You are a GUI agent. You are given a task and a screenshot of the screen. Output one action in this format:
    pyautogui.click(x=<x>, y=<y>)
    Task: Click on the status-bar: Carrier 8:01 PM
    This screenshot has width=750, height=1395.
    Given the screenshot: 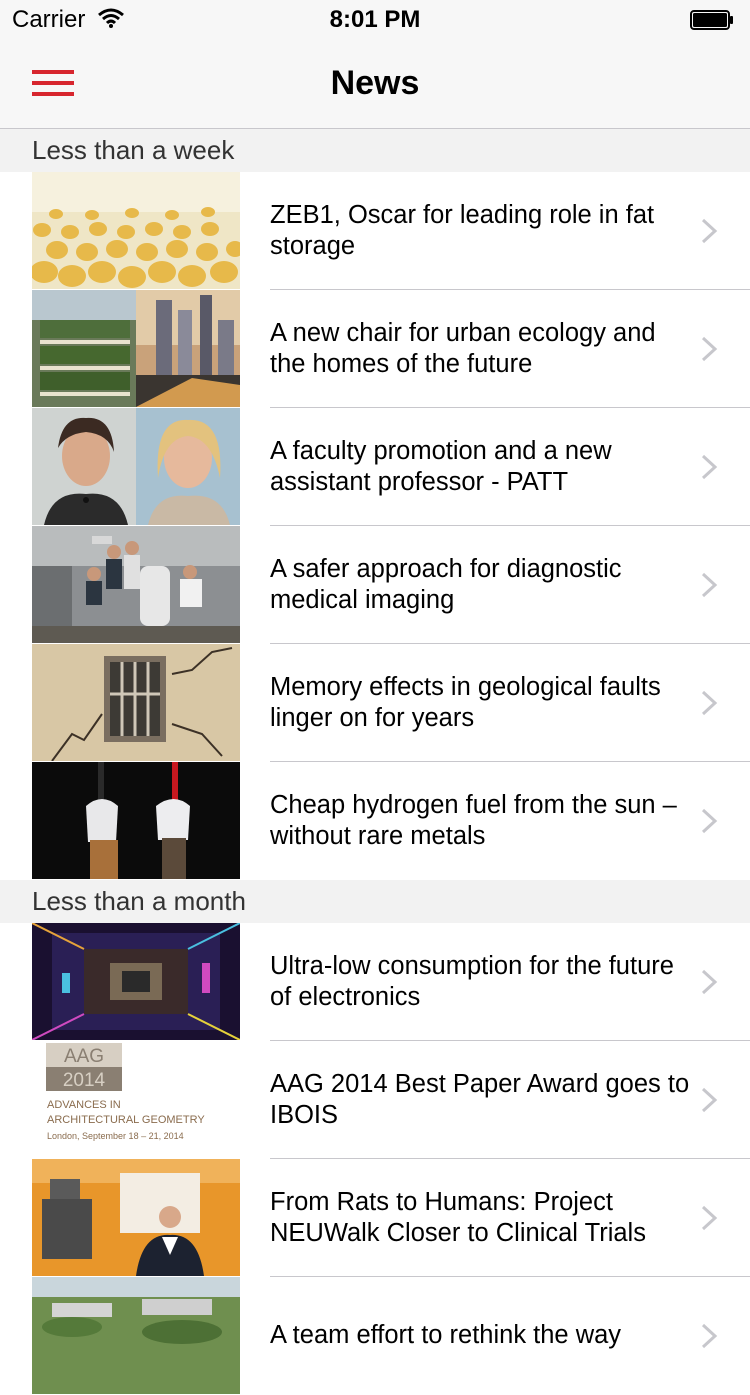 What is the action you would take?
    pyautogui.click(x=375, y=20)
    